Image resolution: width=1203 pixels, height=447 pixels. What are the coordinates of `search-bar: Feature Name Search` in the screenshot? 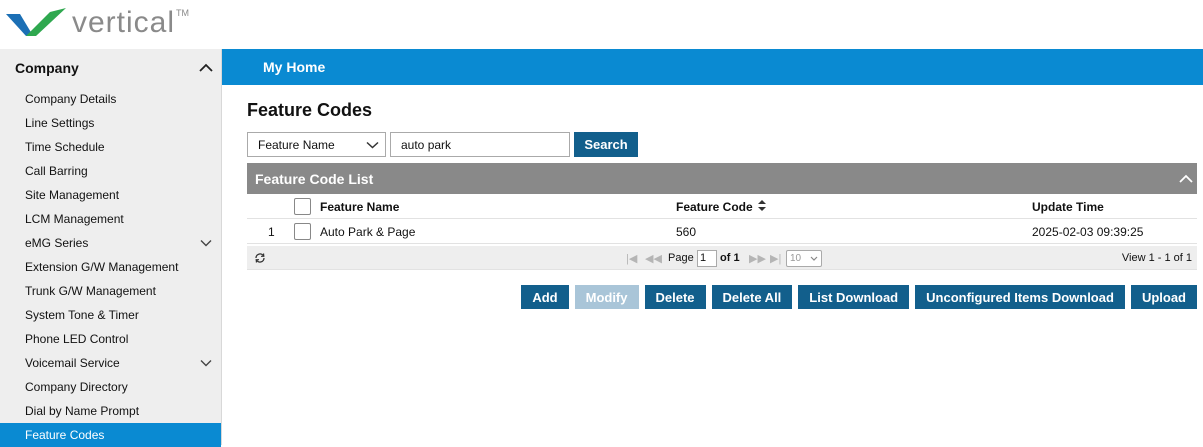 It's located at (442, 144).